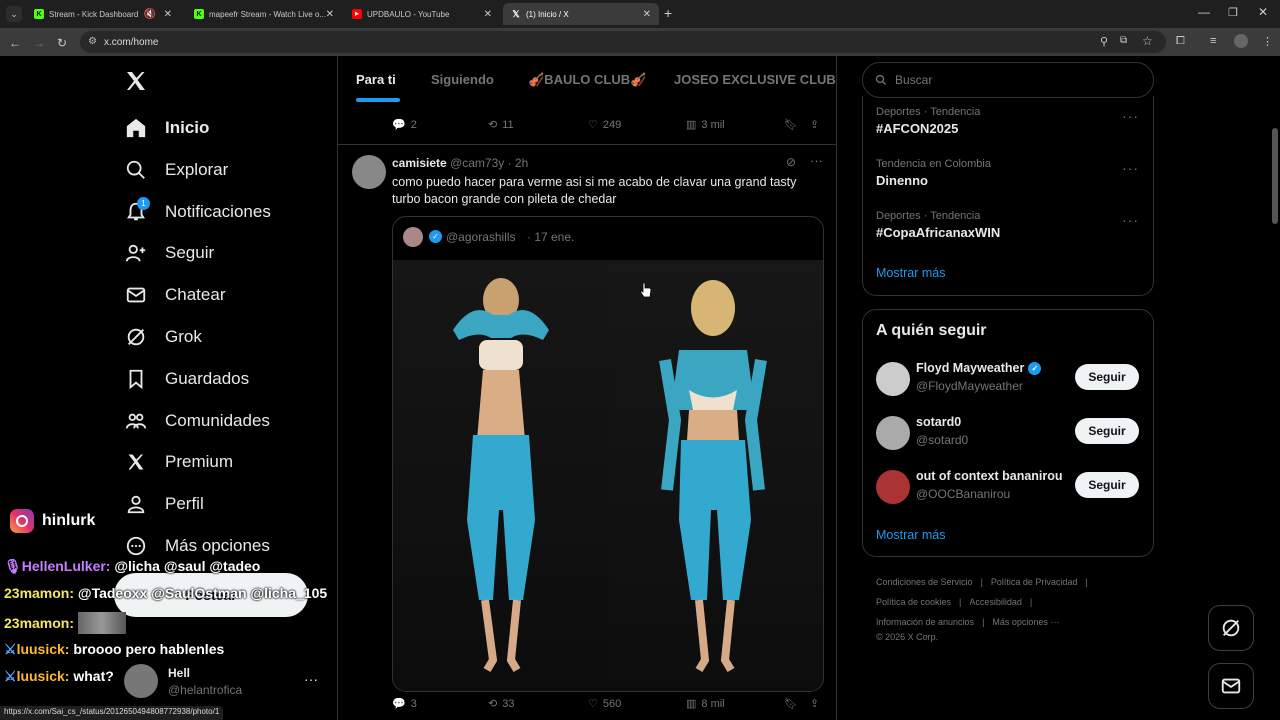  I want to click on star-icon: ☆, so click(1147, 41).